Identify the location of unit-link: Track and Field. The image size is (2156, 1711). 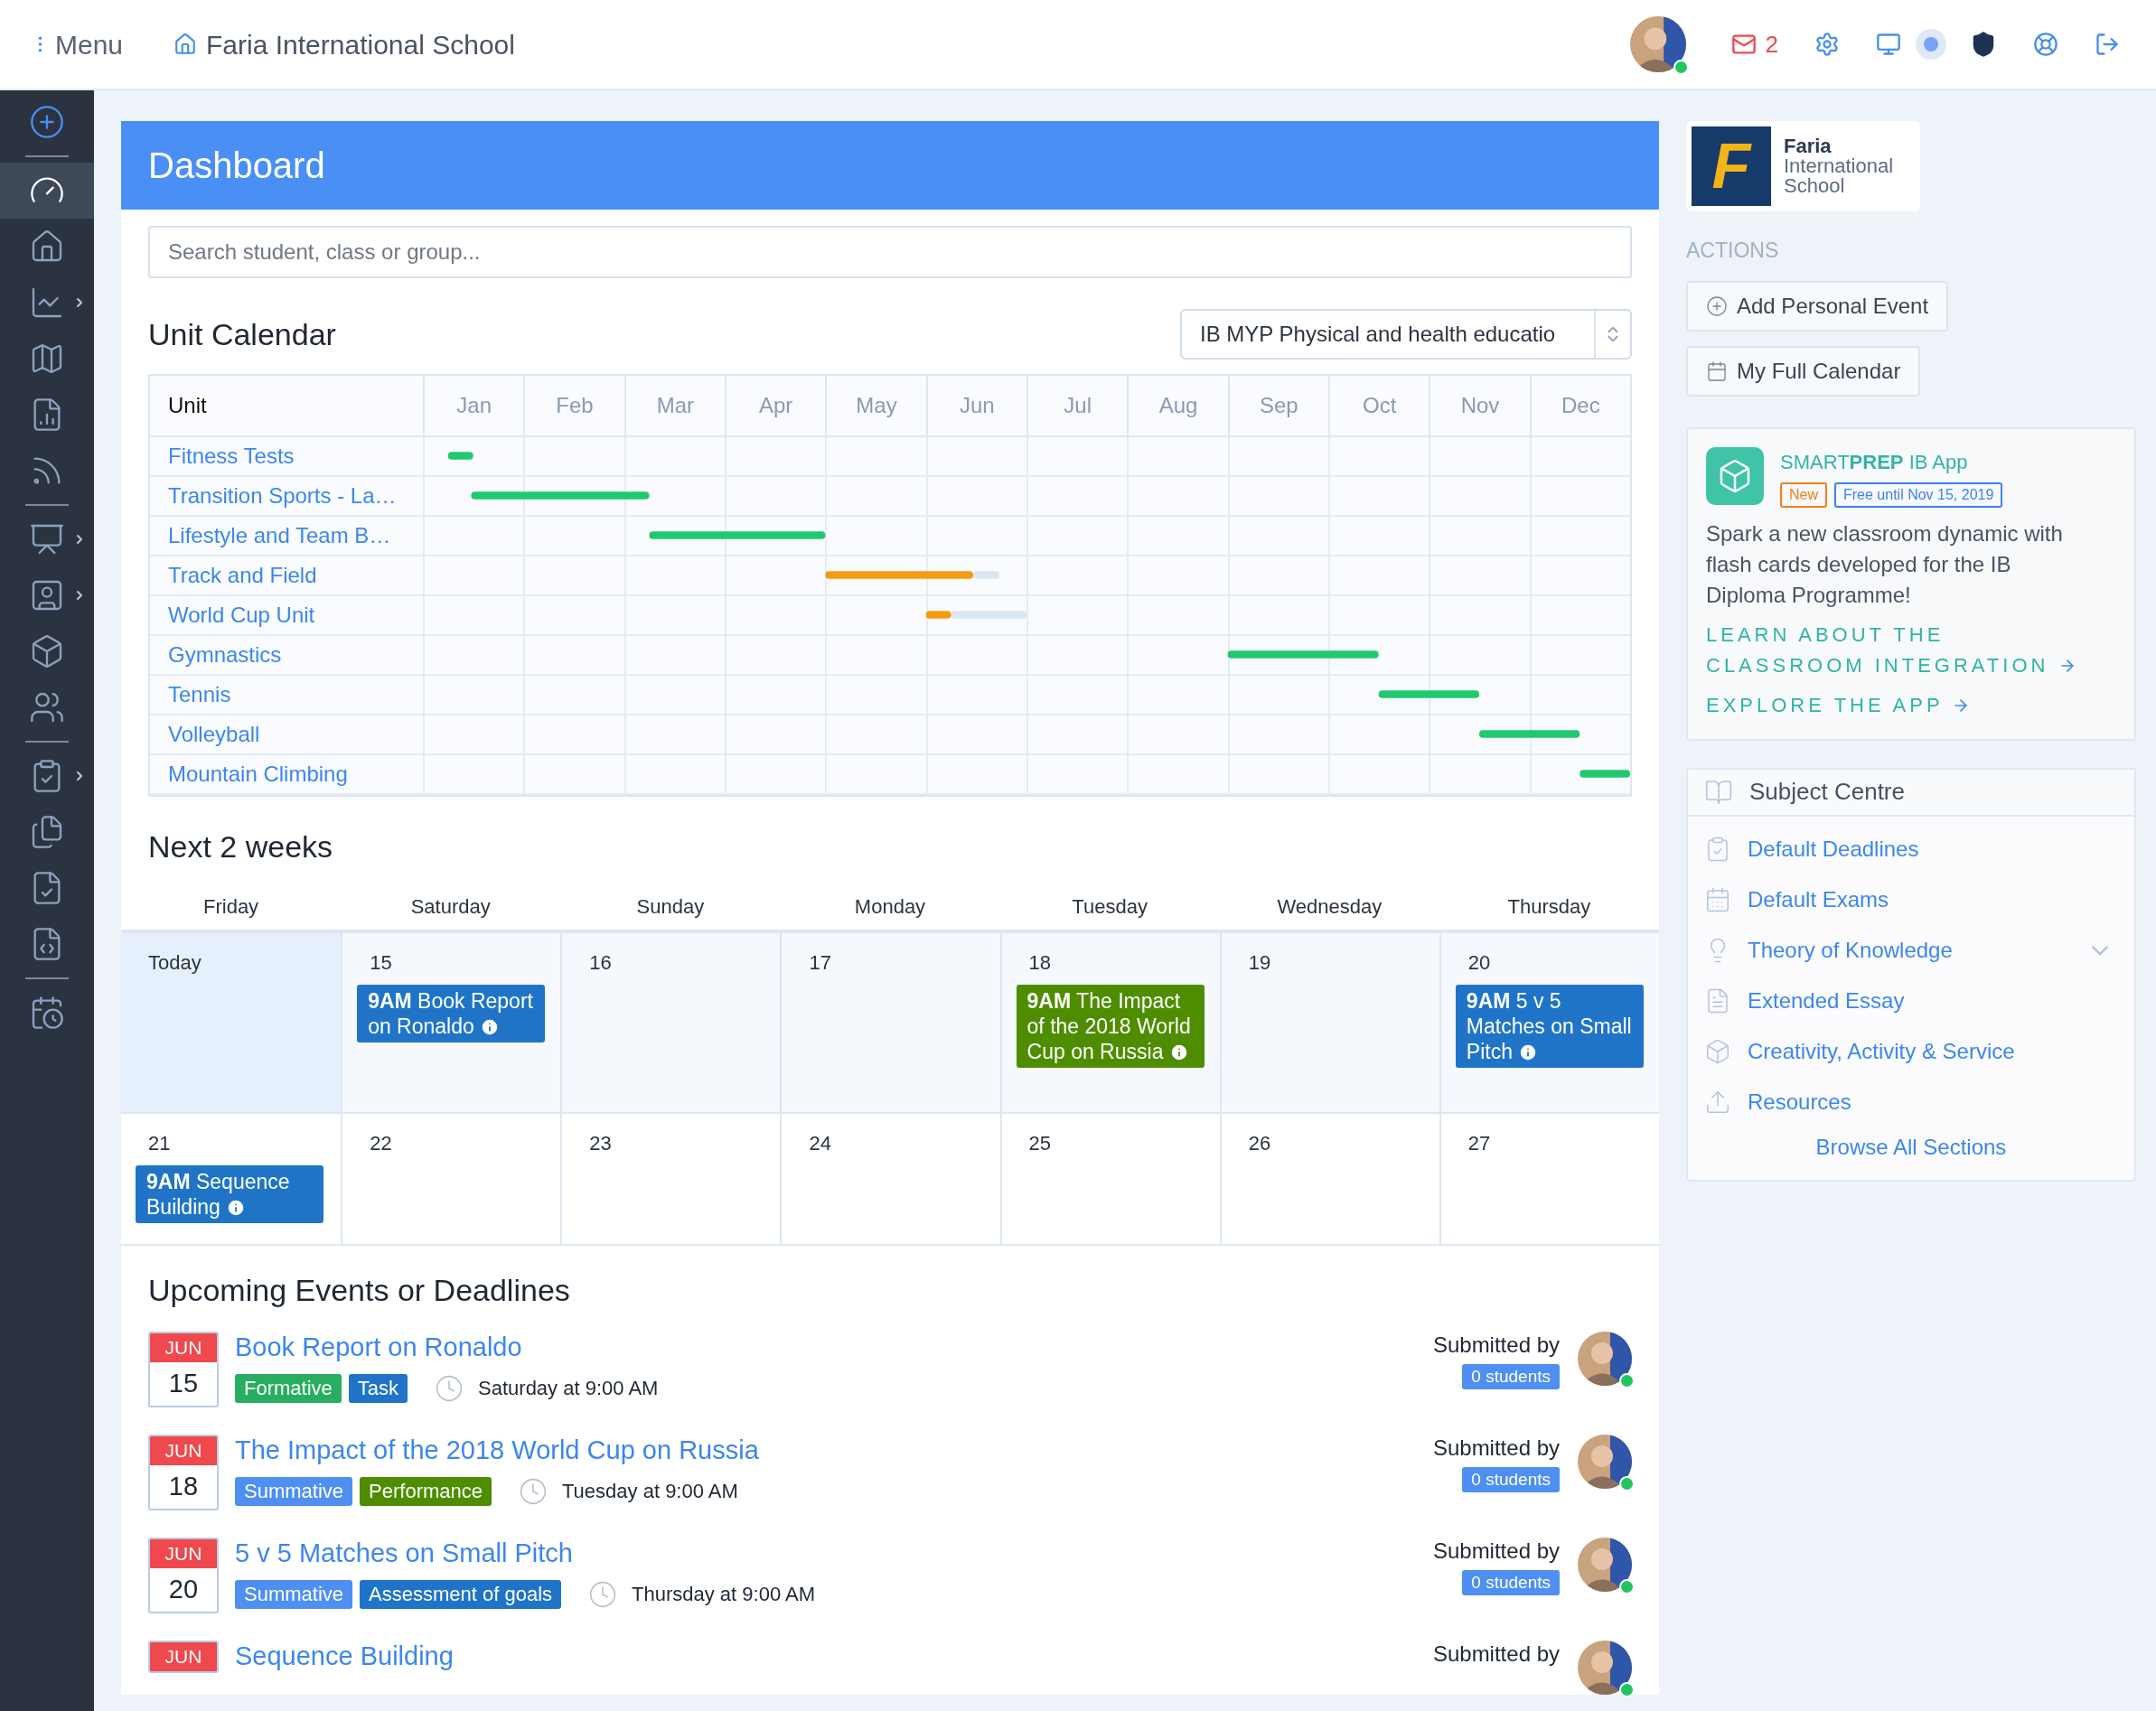
(243, 575).